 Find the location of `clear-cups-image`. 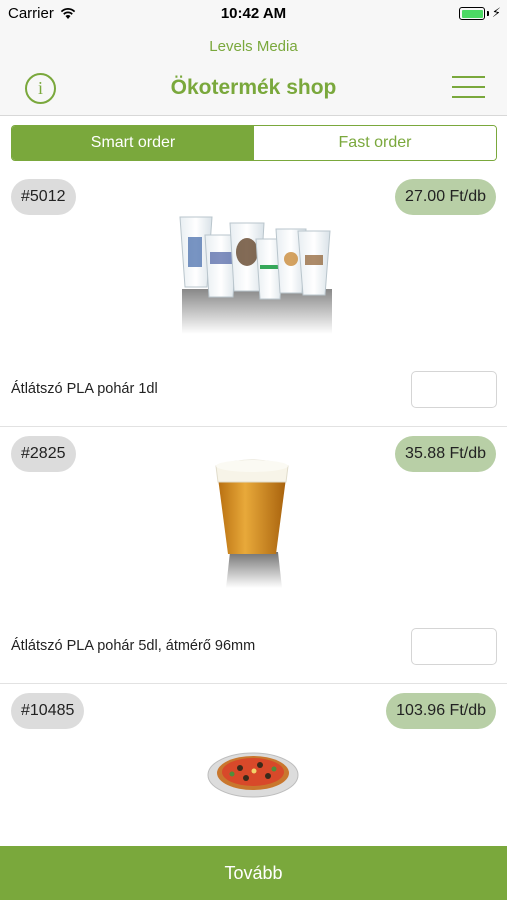

clear-cups-image is located at coordinates (255, 275).